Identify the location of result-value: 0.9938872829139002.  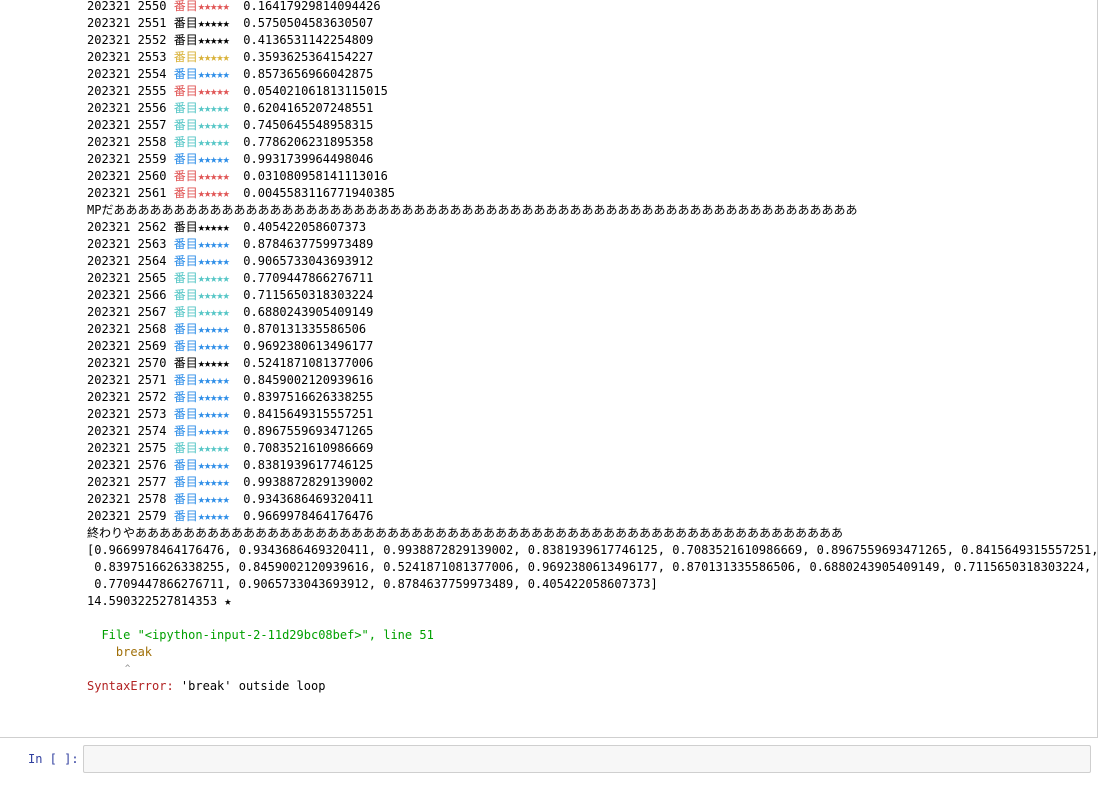
(308, 482).